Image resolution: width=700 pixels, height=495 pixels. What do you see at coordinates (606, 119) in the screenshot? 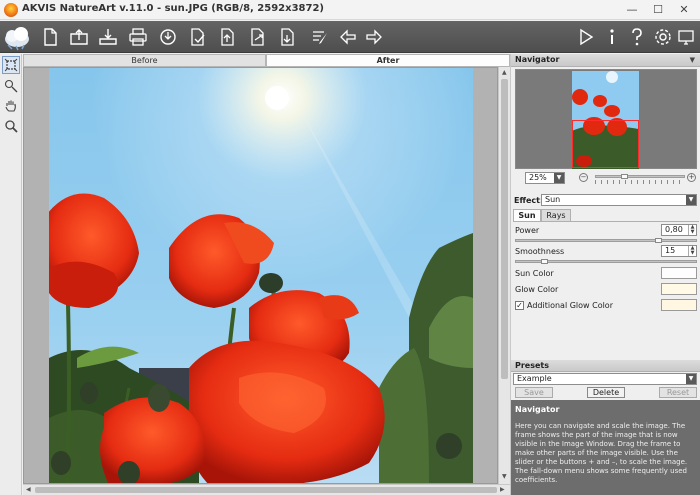
I see `navigator-preview` at bounding box center [606, 119].